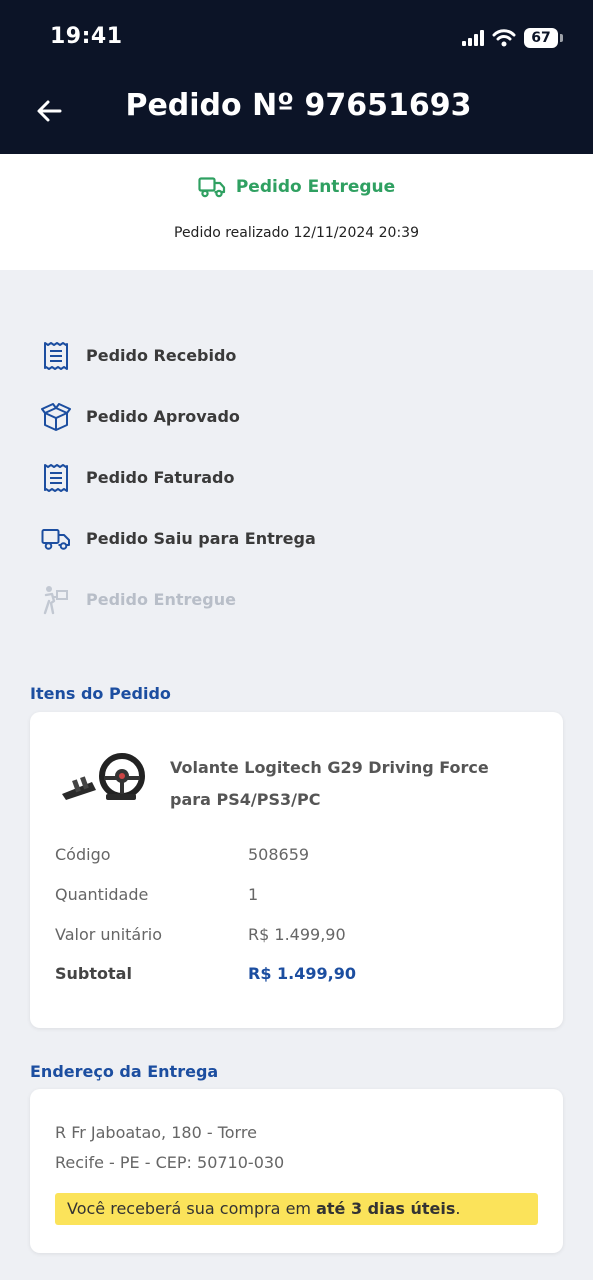 This screenshot has width=593, height=1280. I want to click on wifi-icon, so click(504, 38).